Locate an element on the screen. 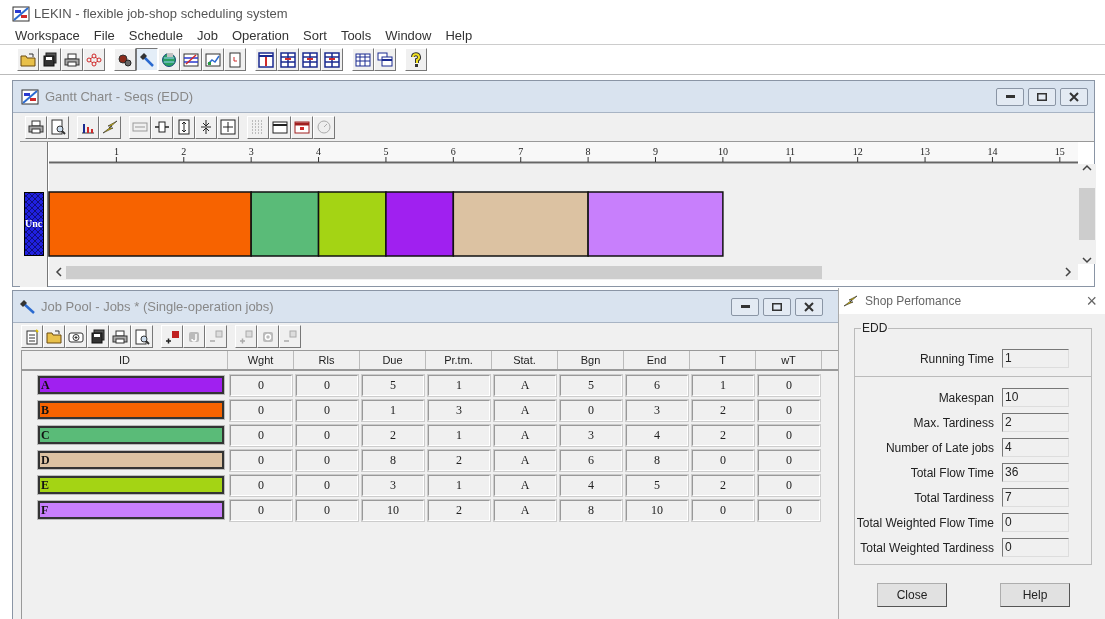  job-id-bar: F is located at coordinates (131, 510).